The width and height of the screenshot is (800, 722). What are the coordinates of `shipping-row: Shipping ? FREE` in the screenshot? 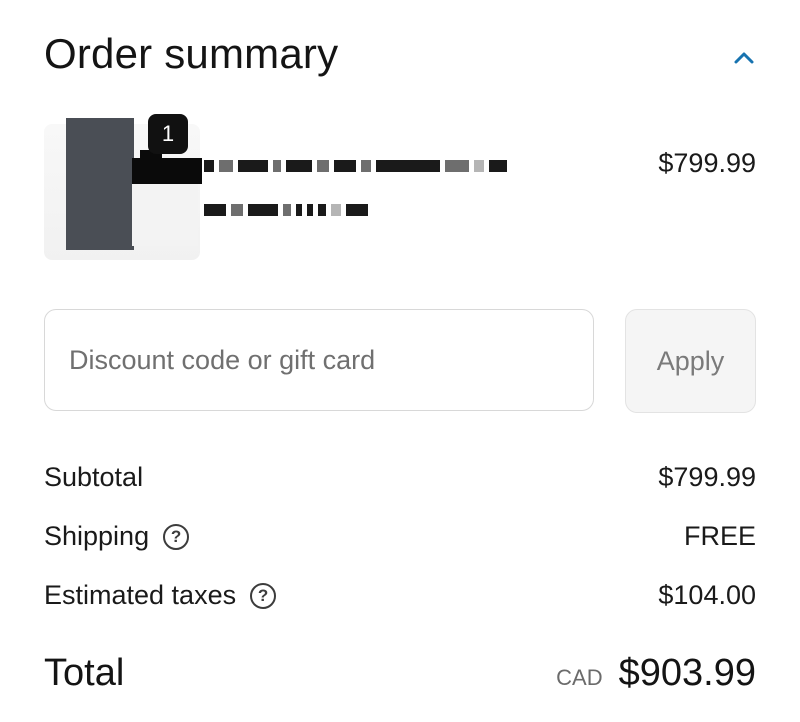 It's located at (400, 536).